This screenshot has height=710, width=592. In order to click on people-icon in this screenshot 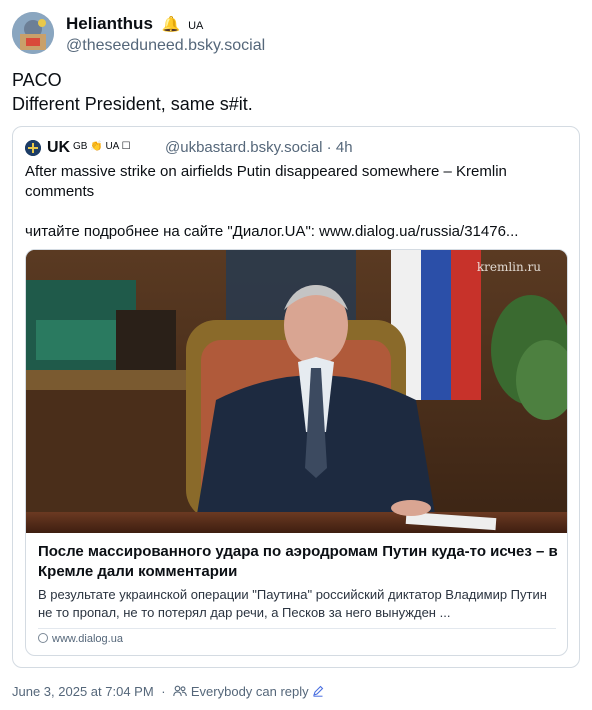, I will do `click(180, 691)`.